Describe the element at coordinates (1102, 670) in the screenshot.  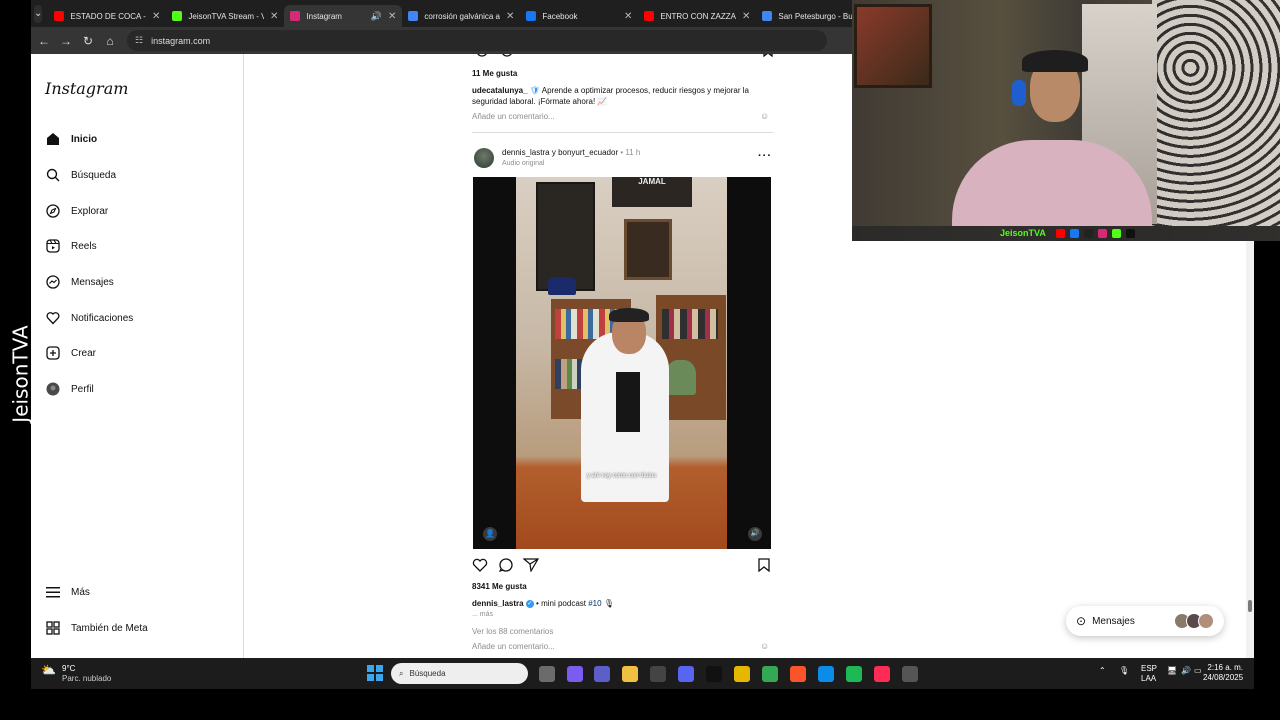
I see `tray-chevron-icon: ⌃` at that location.